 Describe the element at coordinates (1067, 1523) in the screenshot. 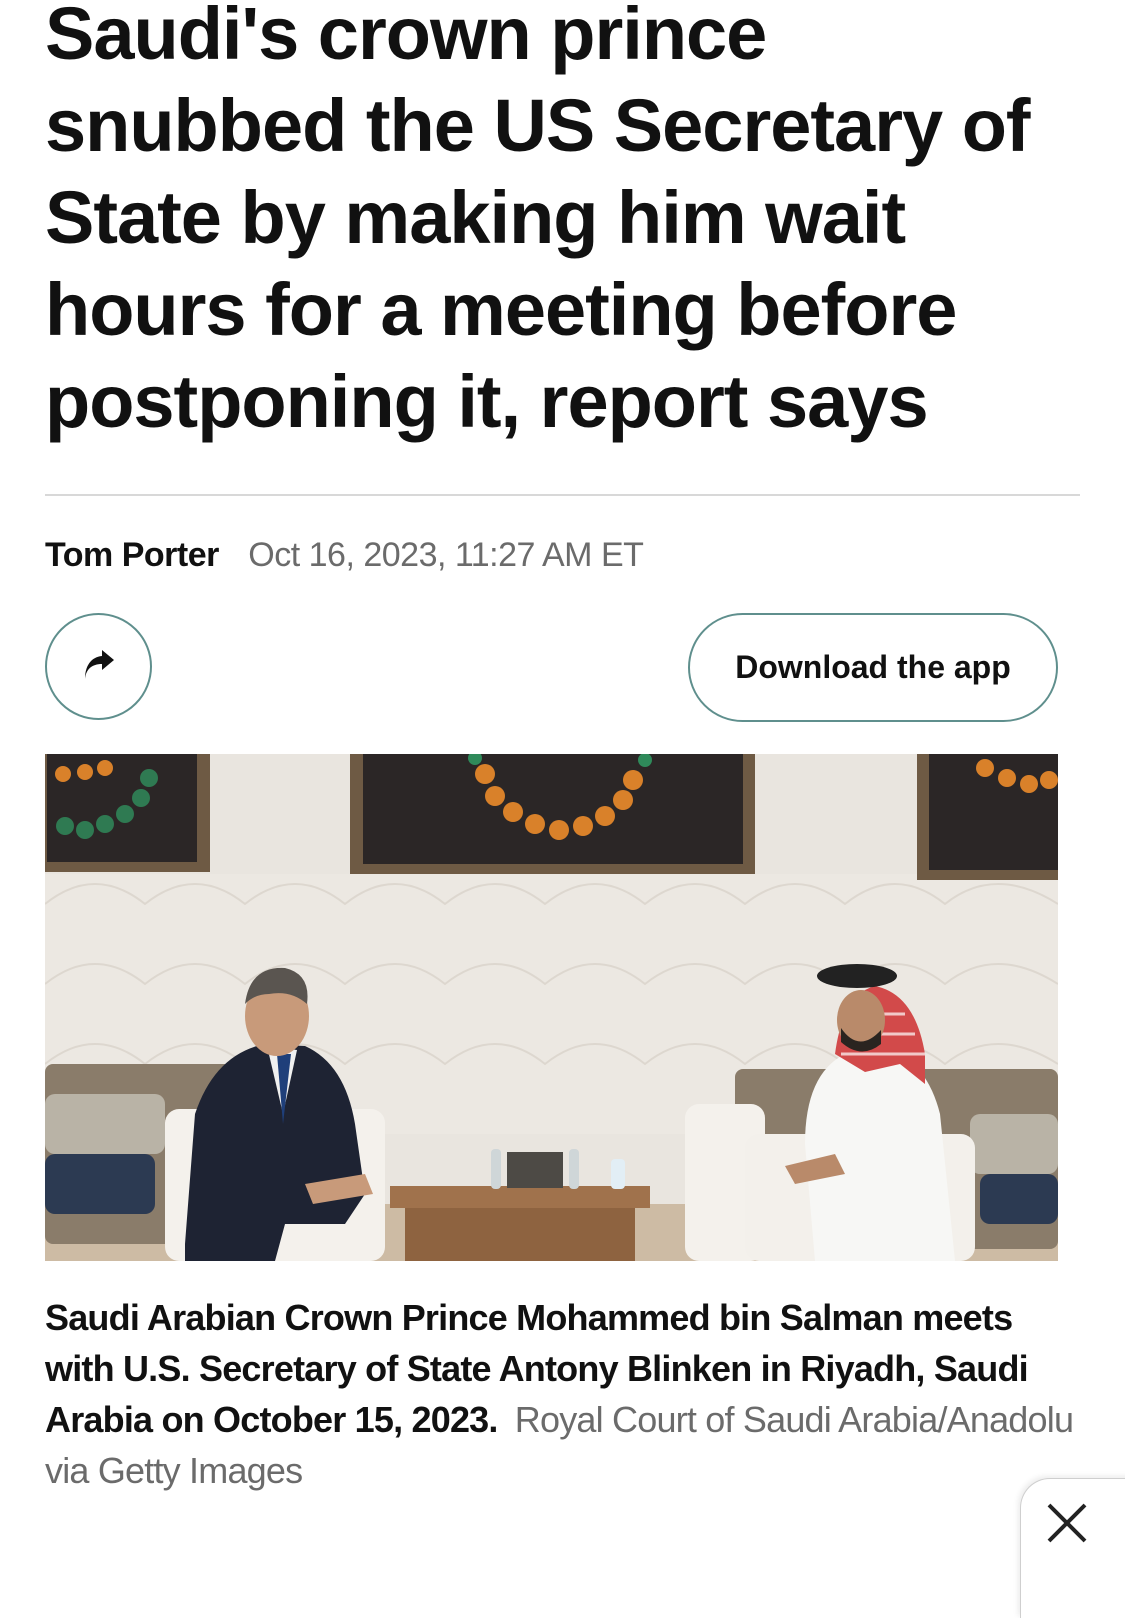

I see `close-icon` at that location.